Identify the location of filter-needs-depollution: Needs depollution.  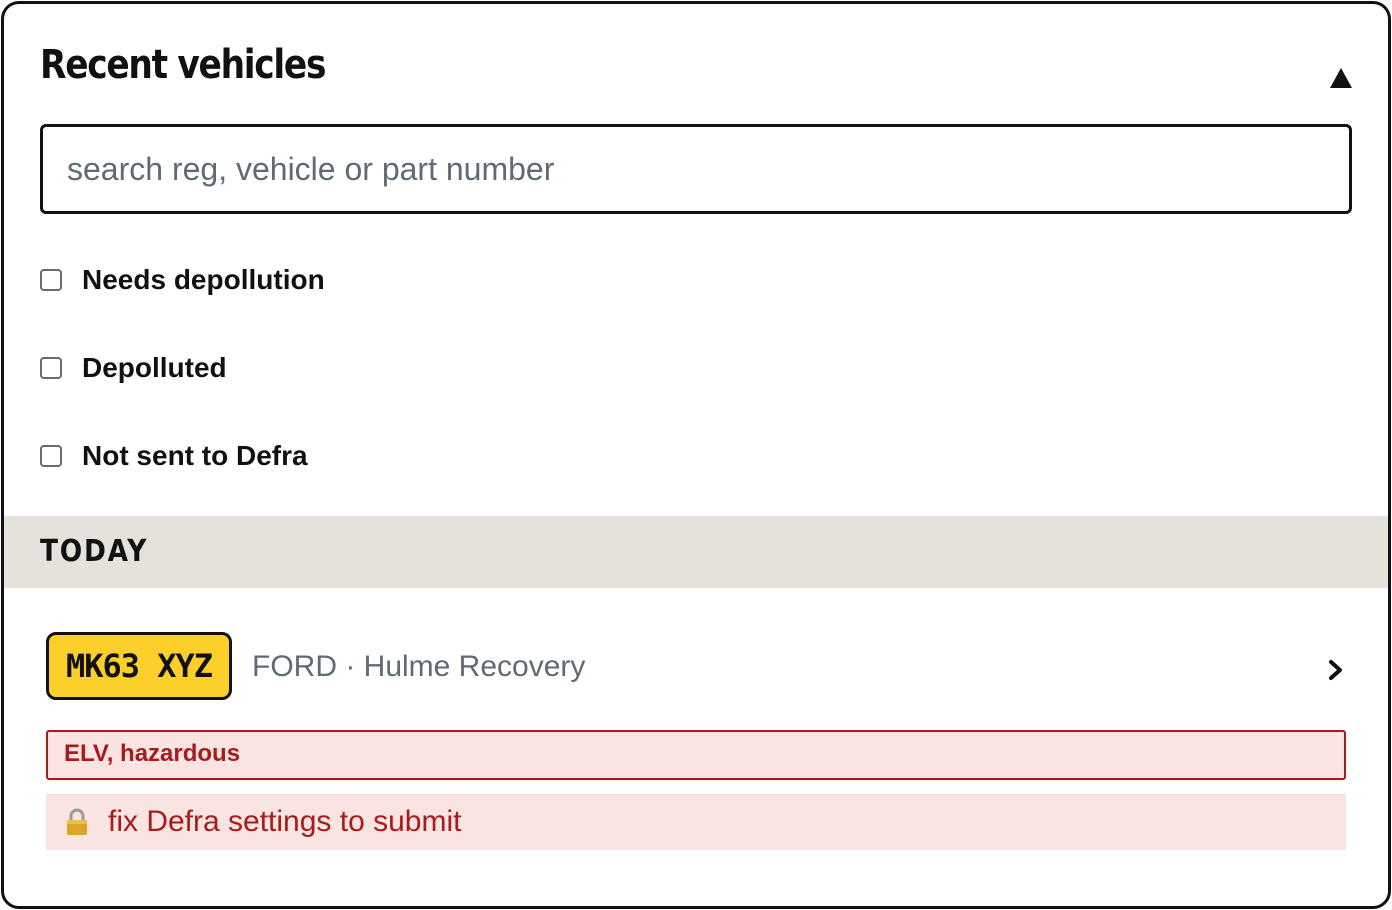
(182, 280).